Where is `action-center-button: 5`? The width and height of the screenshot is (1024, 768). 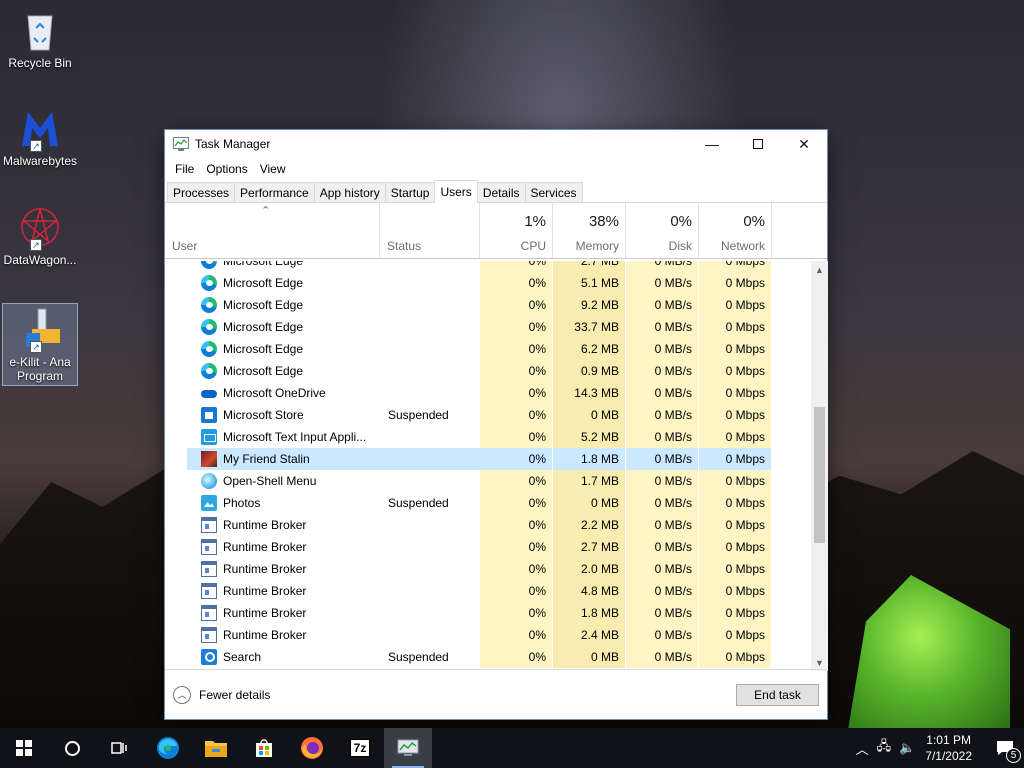 action-center-button: 5 is located at coordinates (1005, 748).